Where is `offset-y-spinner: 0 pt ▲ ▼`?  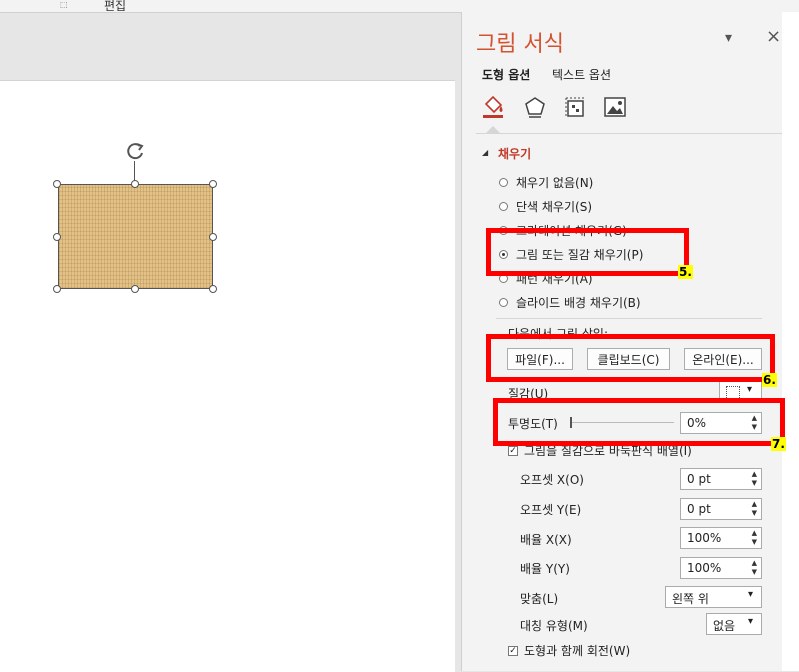
offset-y-spinner: 0 pt ▲ ▼ is located at coordinates (721, 509).